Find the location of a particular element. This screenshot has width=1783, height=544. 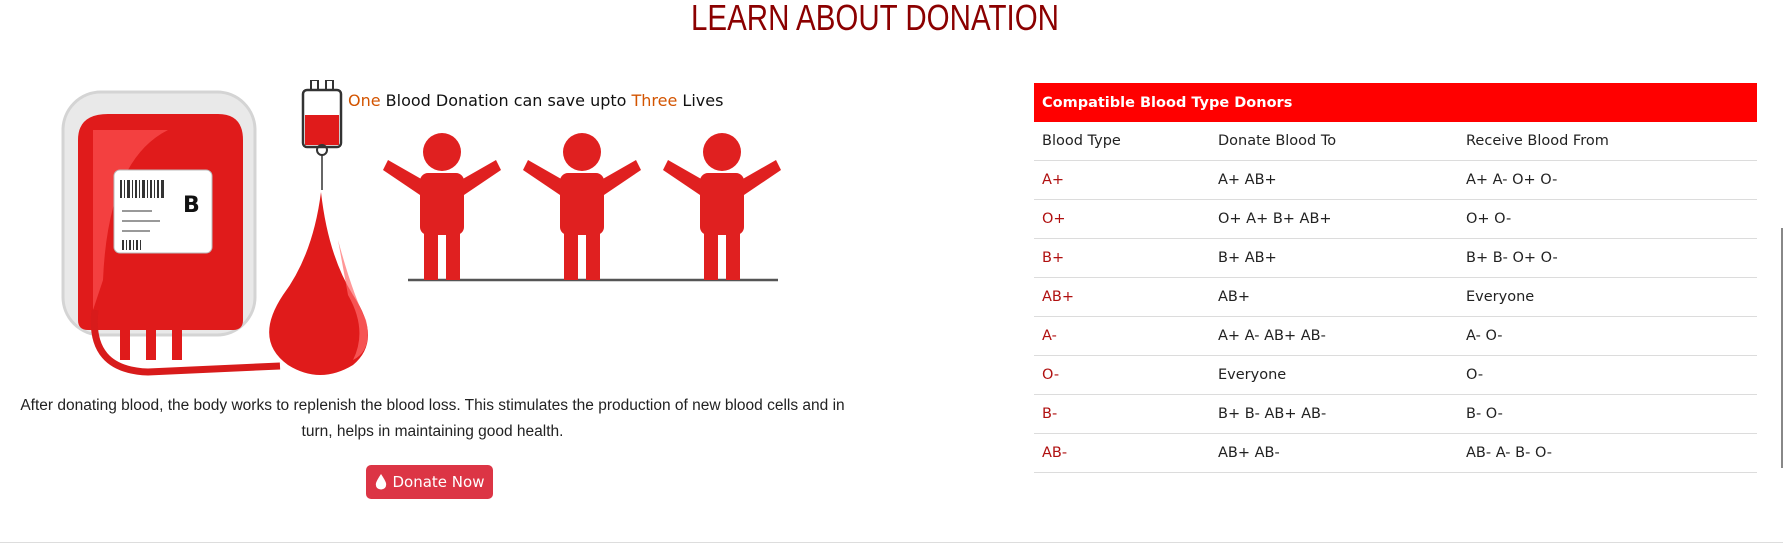

small-bag-icon is located at coordinates (322, 135).